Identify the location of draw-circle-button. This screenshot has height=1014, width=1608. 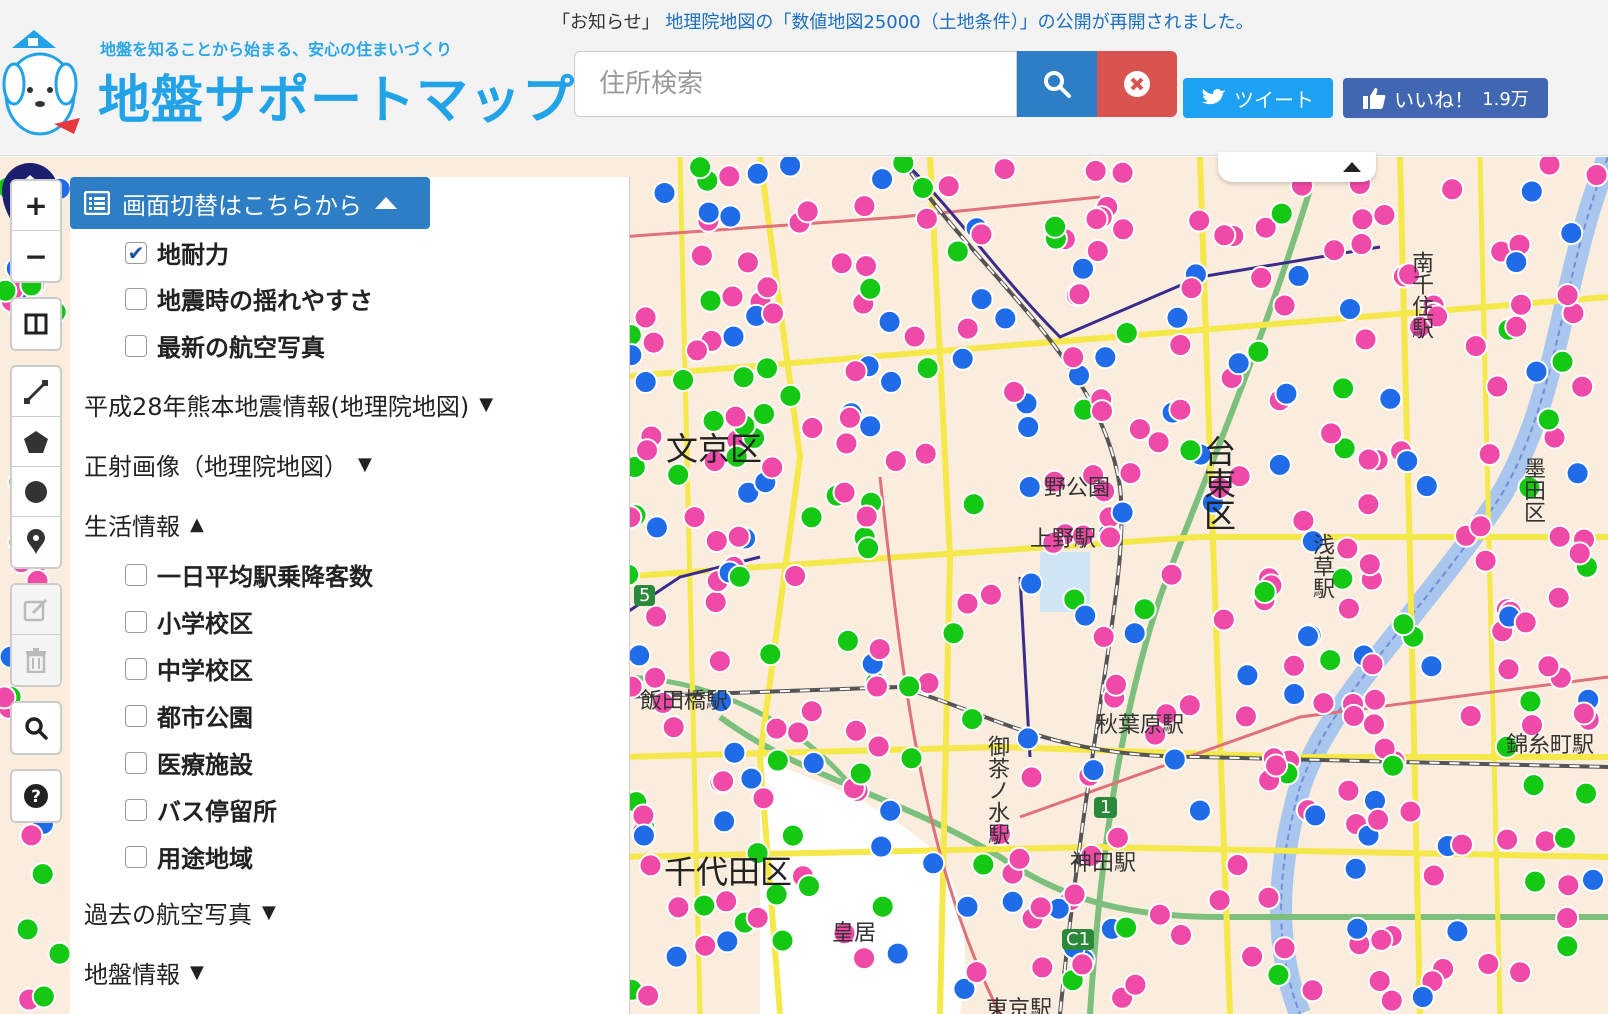
(36, 492).